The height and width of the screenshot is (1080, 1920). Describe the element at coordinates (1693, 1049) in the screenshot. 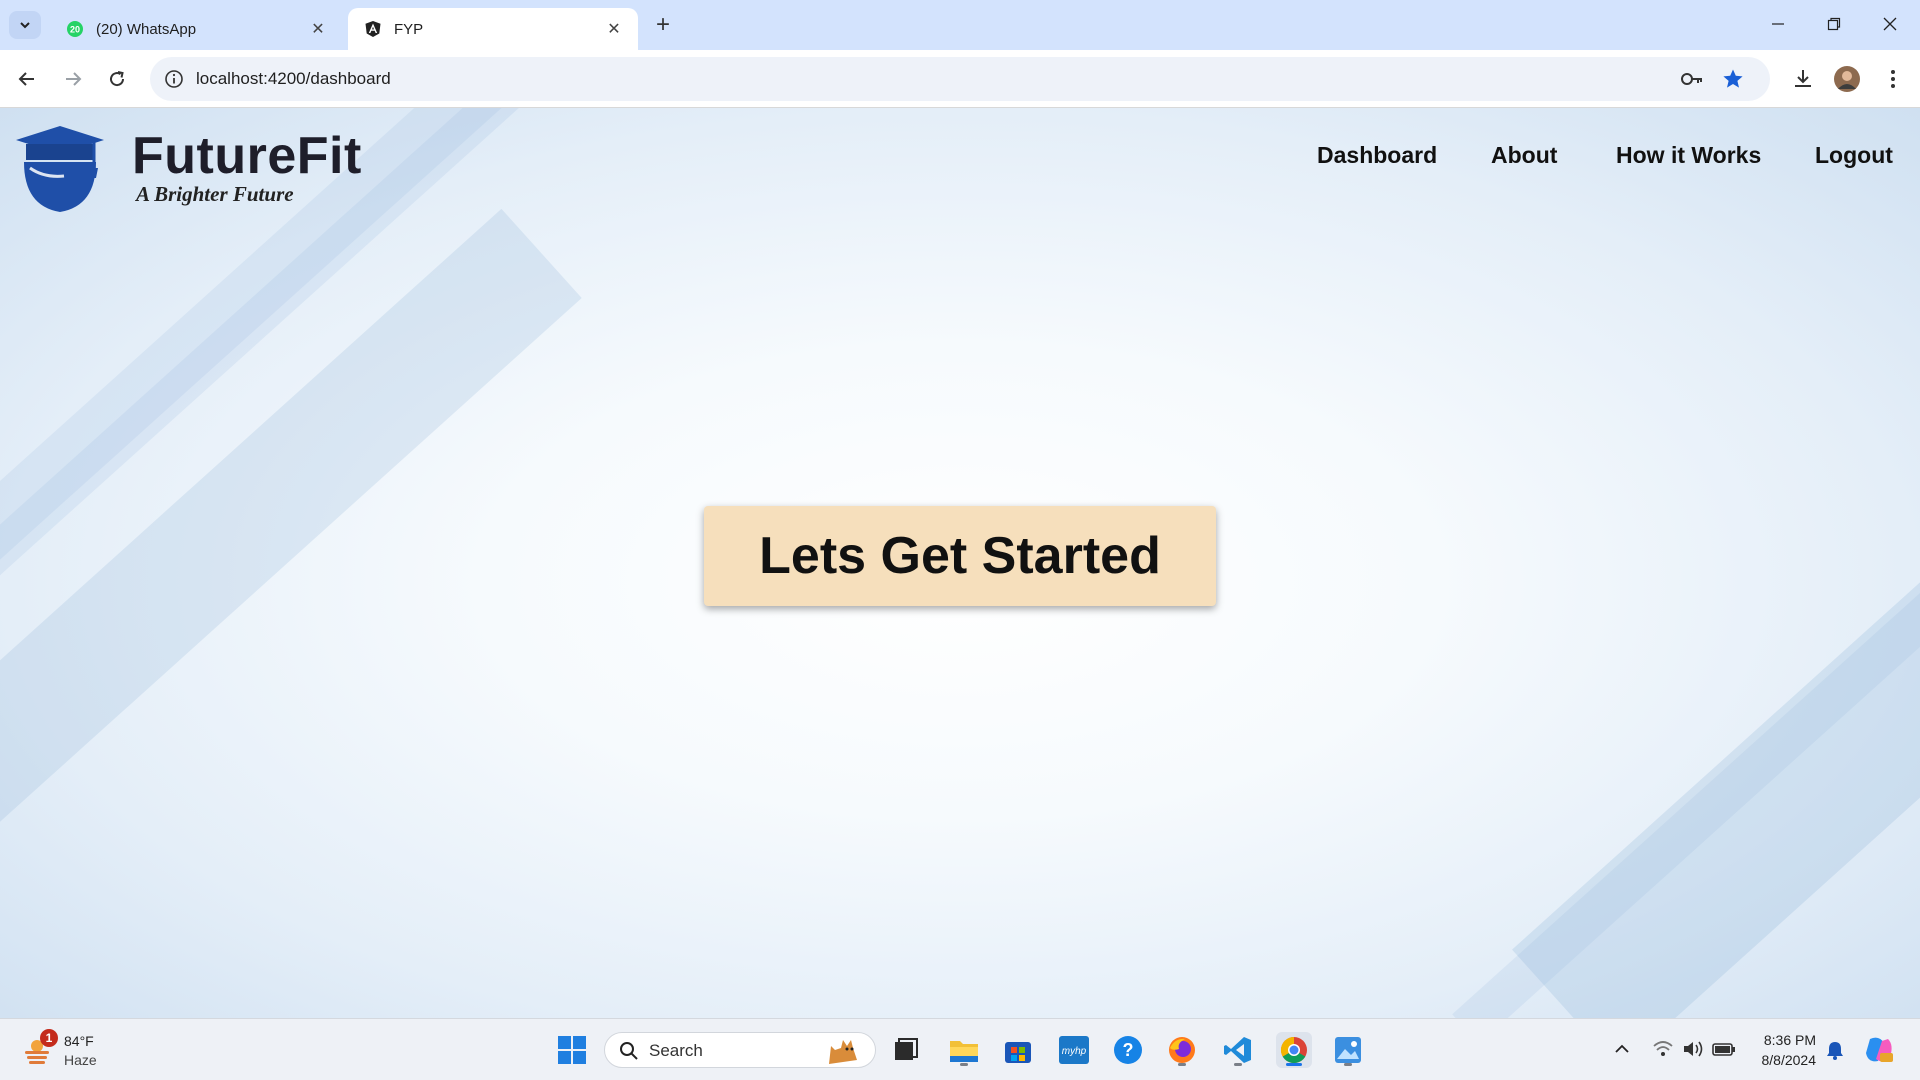

I see `volume-icon` at that location.